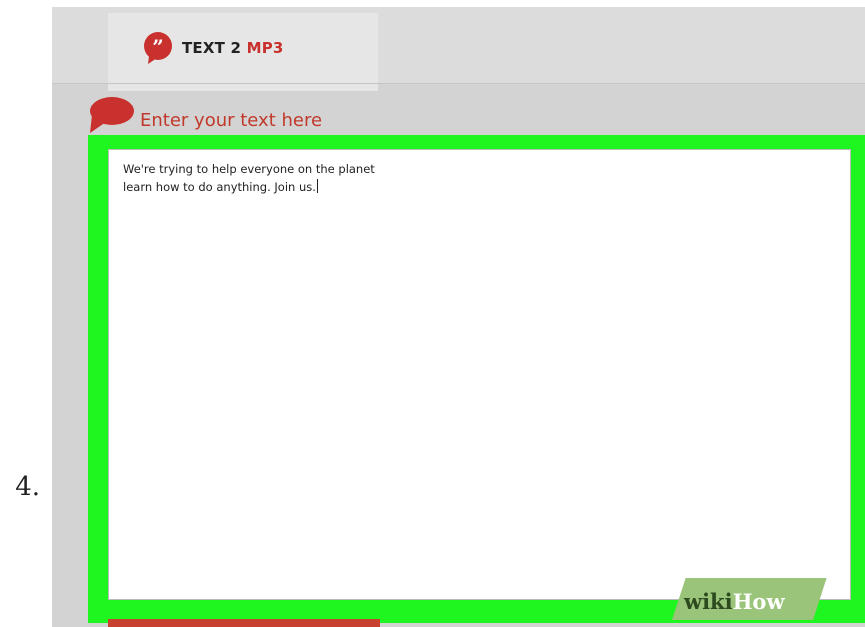  I want to click on quote-bubble-icon: ”, so click(158, 48).